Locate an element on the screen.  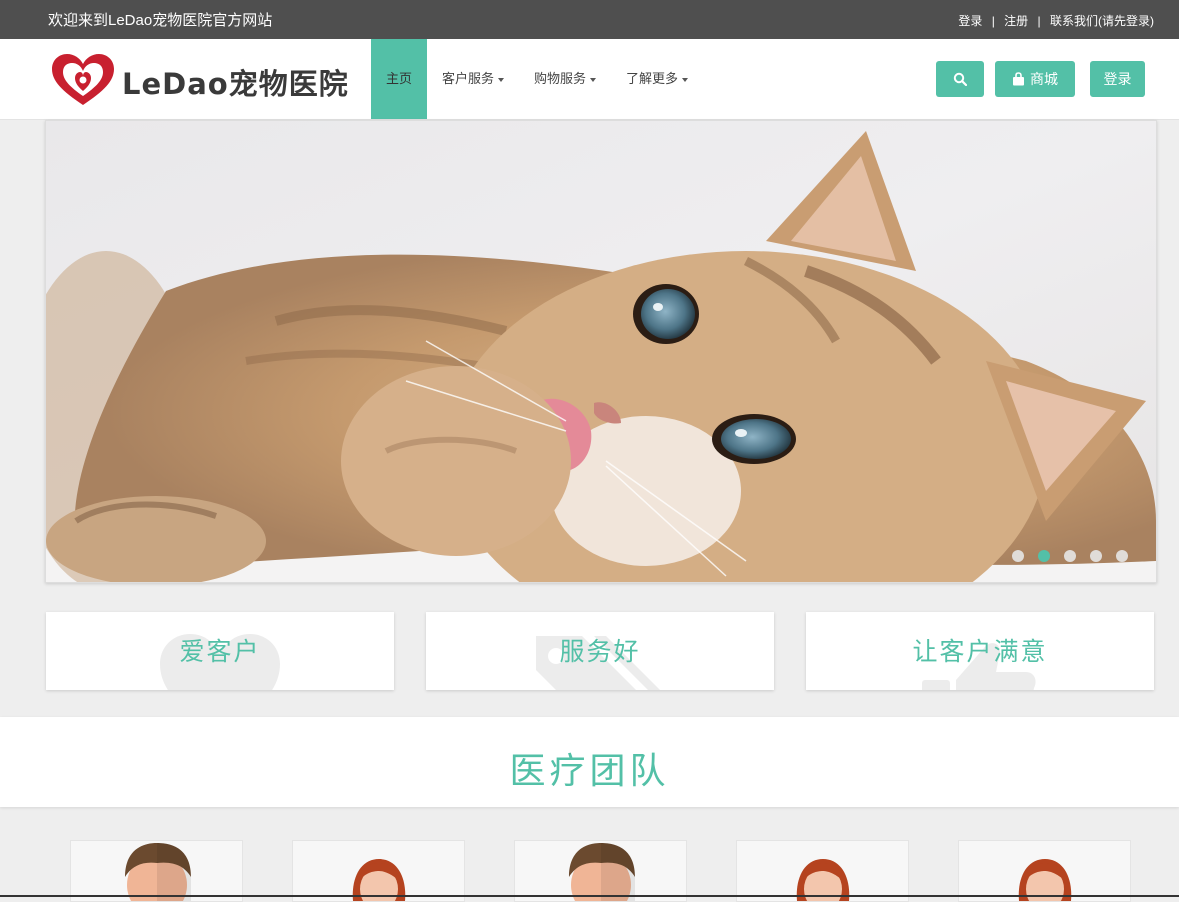
nav-learn-more: 了解更多 is located at coordinates (657, 79).